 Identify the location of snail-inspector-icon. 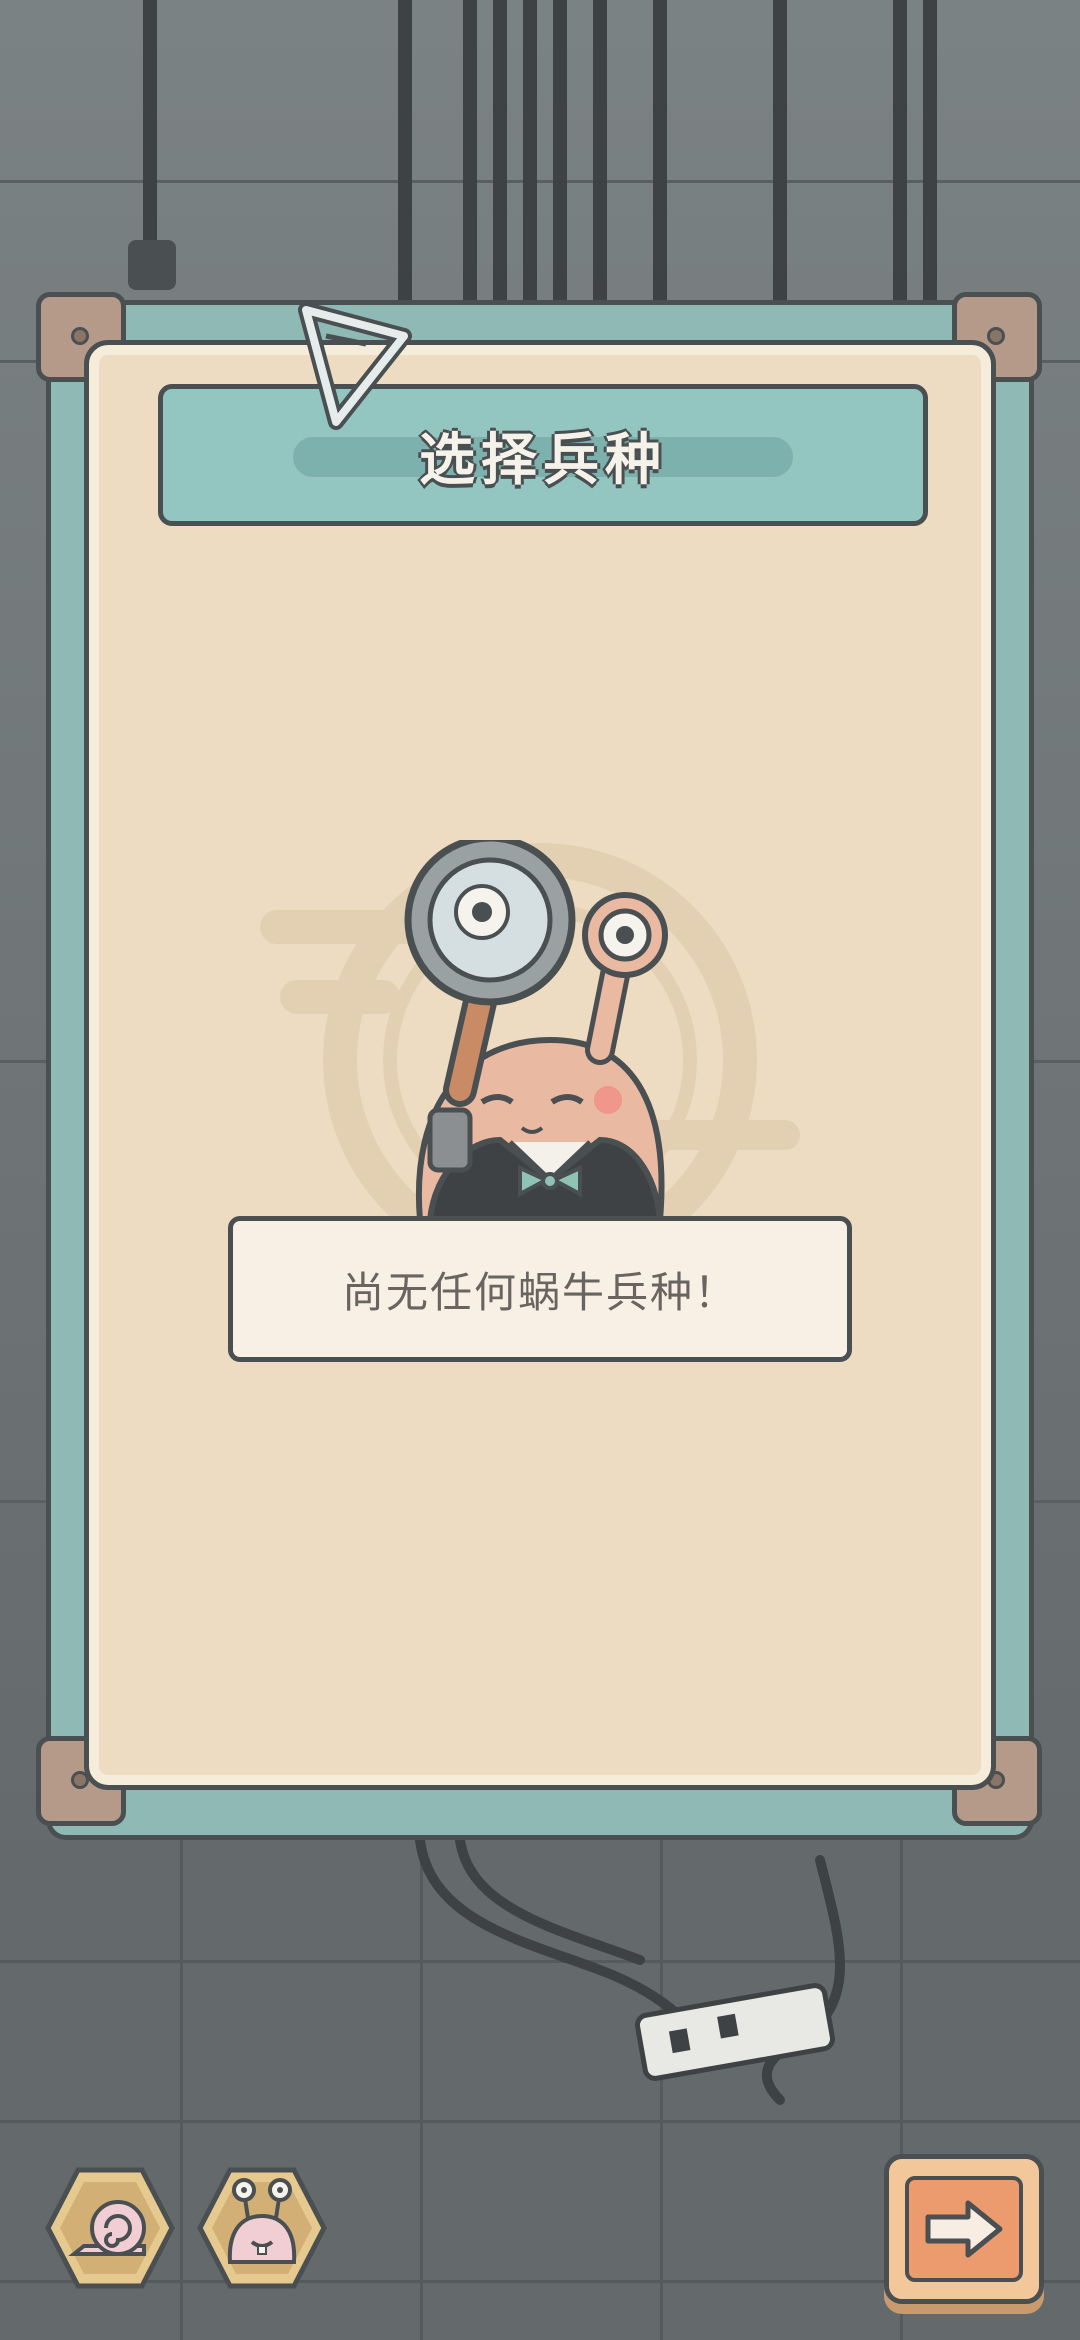
(530, 1030).